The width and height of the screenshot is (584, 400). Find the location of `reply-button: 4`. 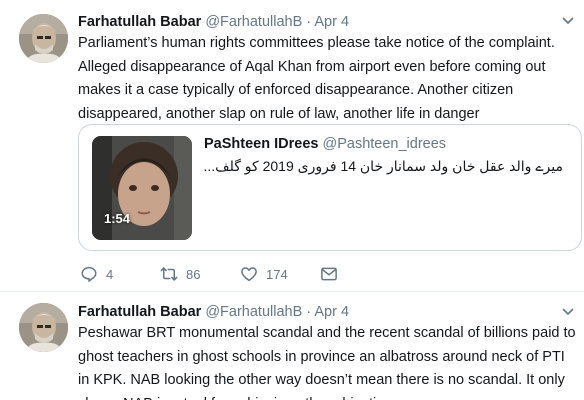

reply-button: 4 is located at coordinates (96, 274).